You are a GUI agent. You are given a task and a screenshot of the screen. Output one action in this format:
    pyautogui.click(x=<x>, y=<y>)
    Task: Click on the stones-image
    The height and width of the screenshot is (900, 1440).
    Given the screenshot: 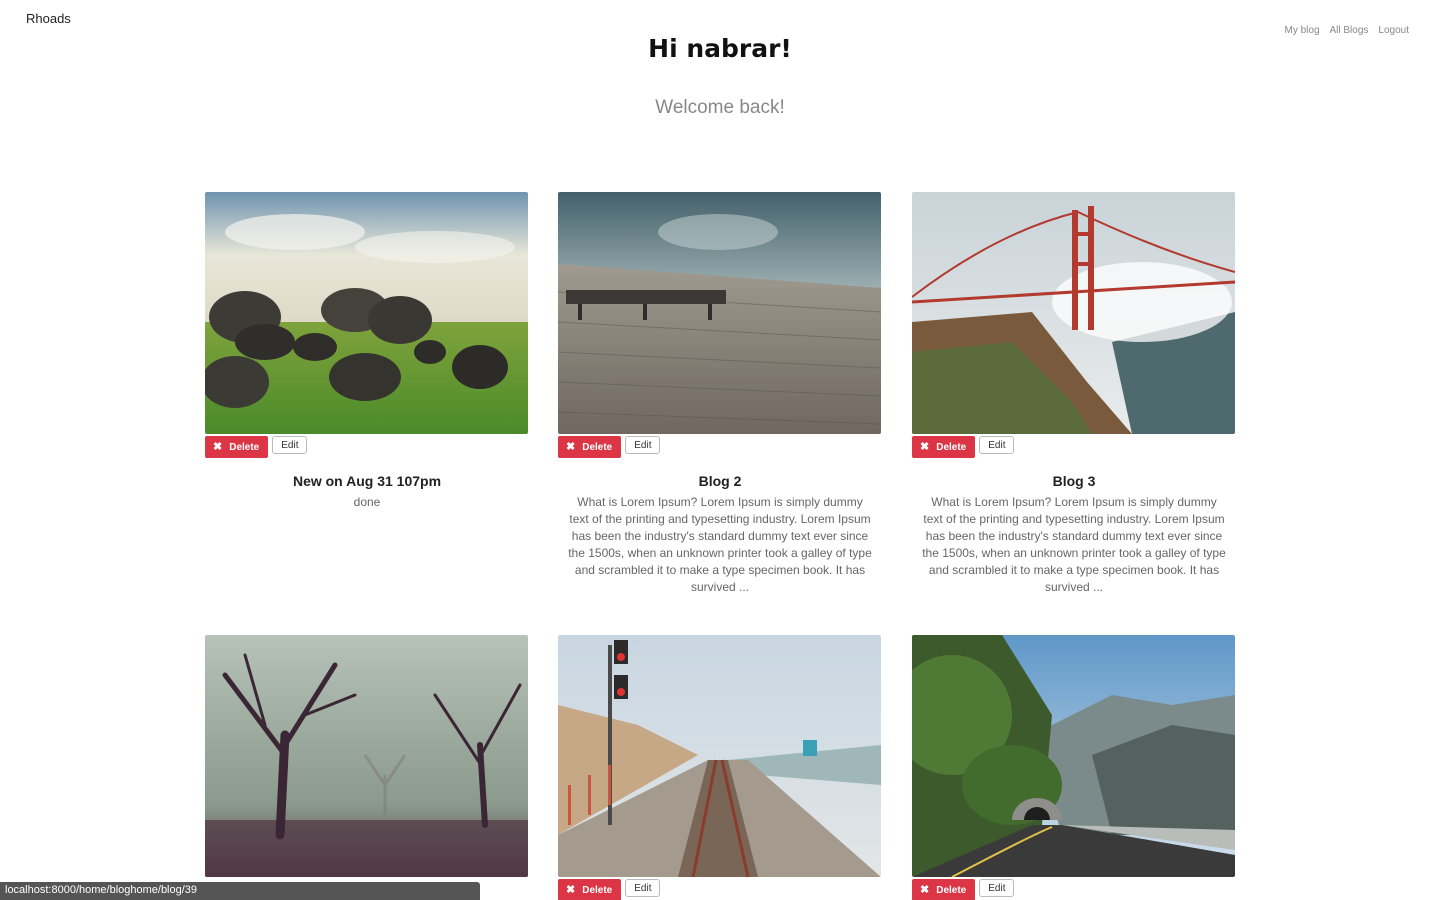 What is the action you would take?
    pyautogui.click(x=366, y=313)
    